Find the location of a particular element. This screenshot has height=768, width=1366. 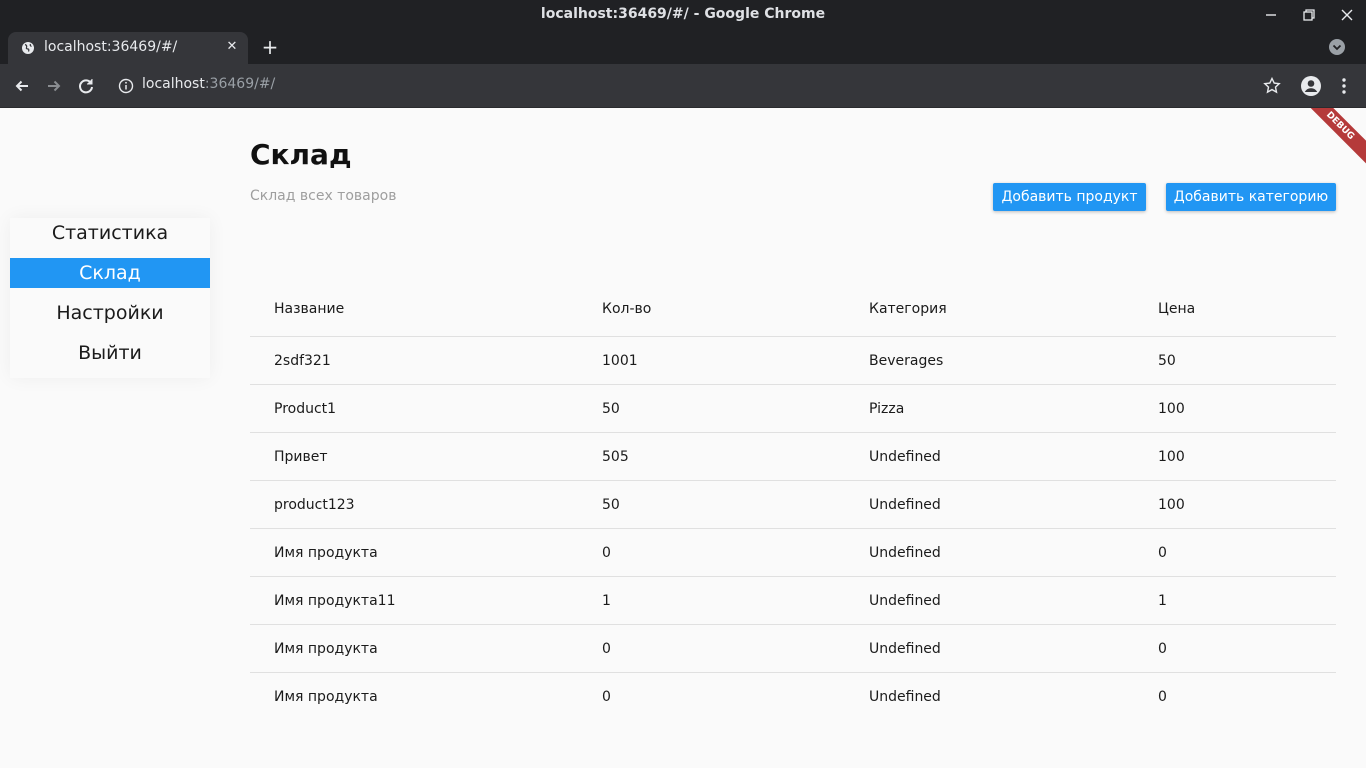

table-row: Product1 50 Pizza 100 is located at coordinates (793, 409).